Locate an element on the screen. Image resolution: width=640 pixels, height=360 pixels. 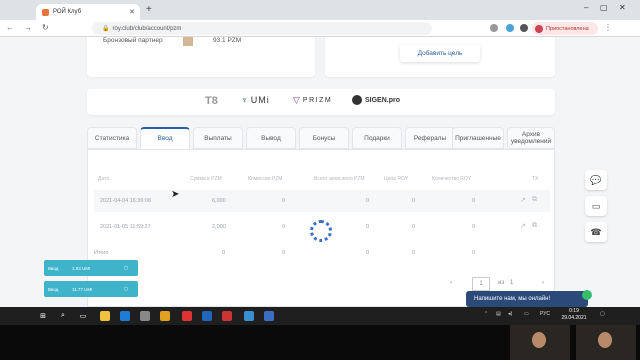
extension-icon is located at coordinates (510, 28).